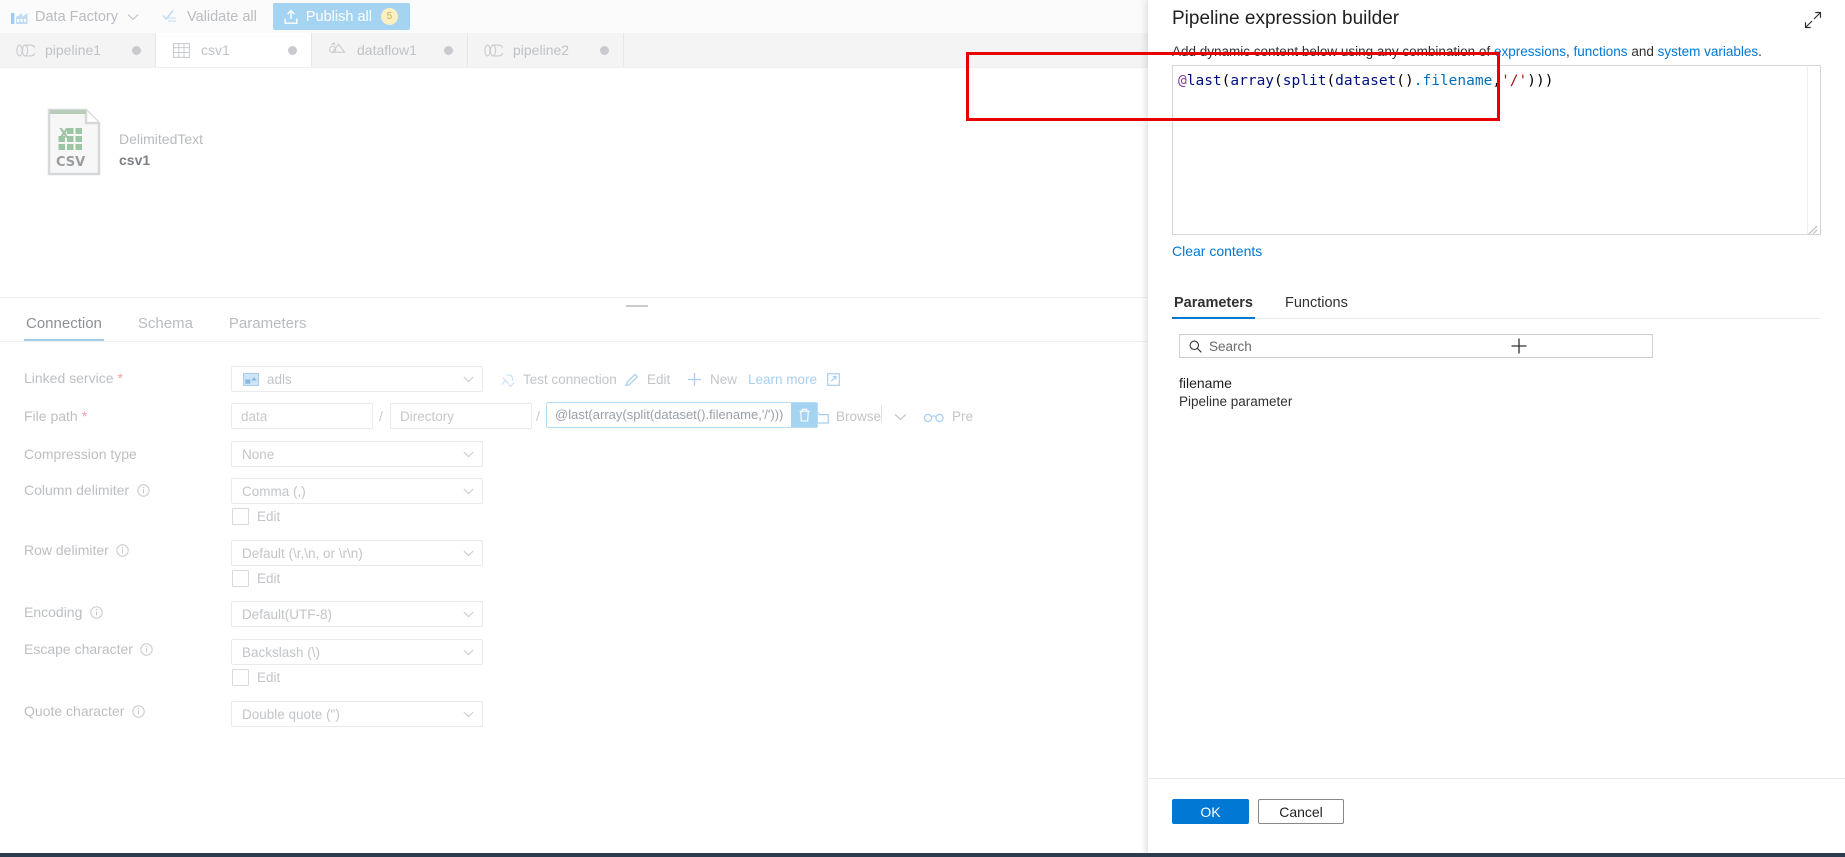  I want to click on brand-button: Data Factory, so click(86, 16).